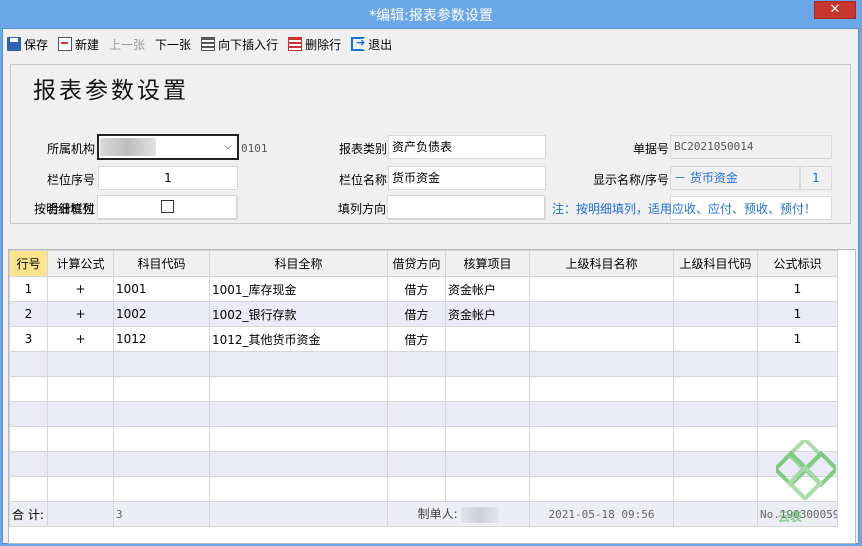 This screenshot has width=862, height=546. Describe the element at coordinates (28, 314) in the screenshot. I see `cell-row-no: 2` at that location.